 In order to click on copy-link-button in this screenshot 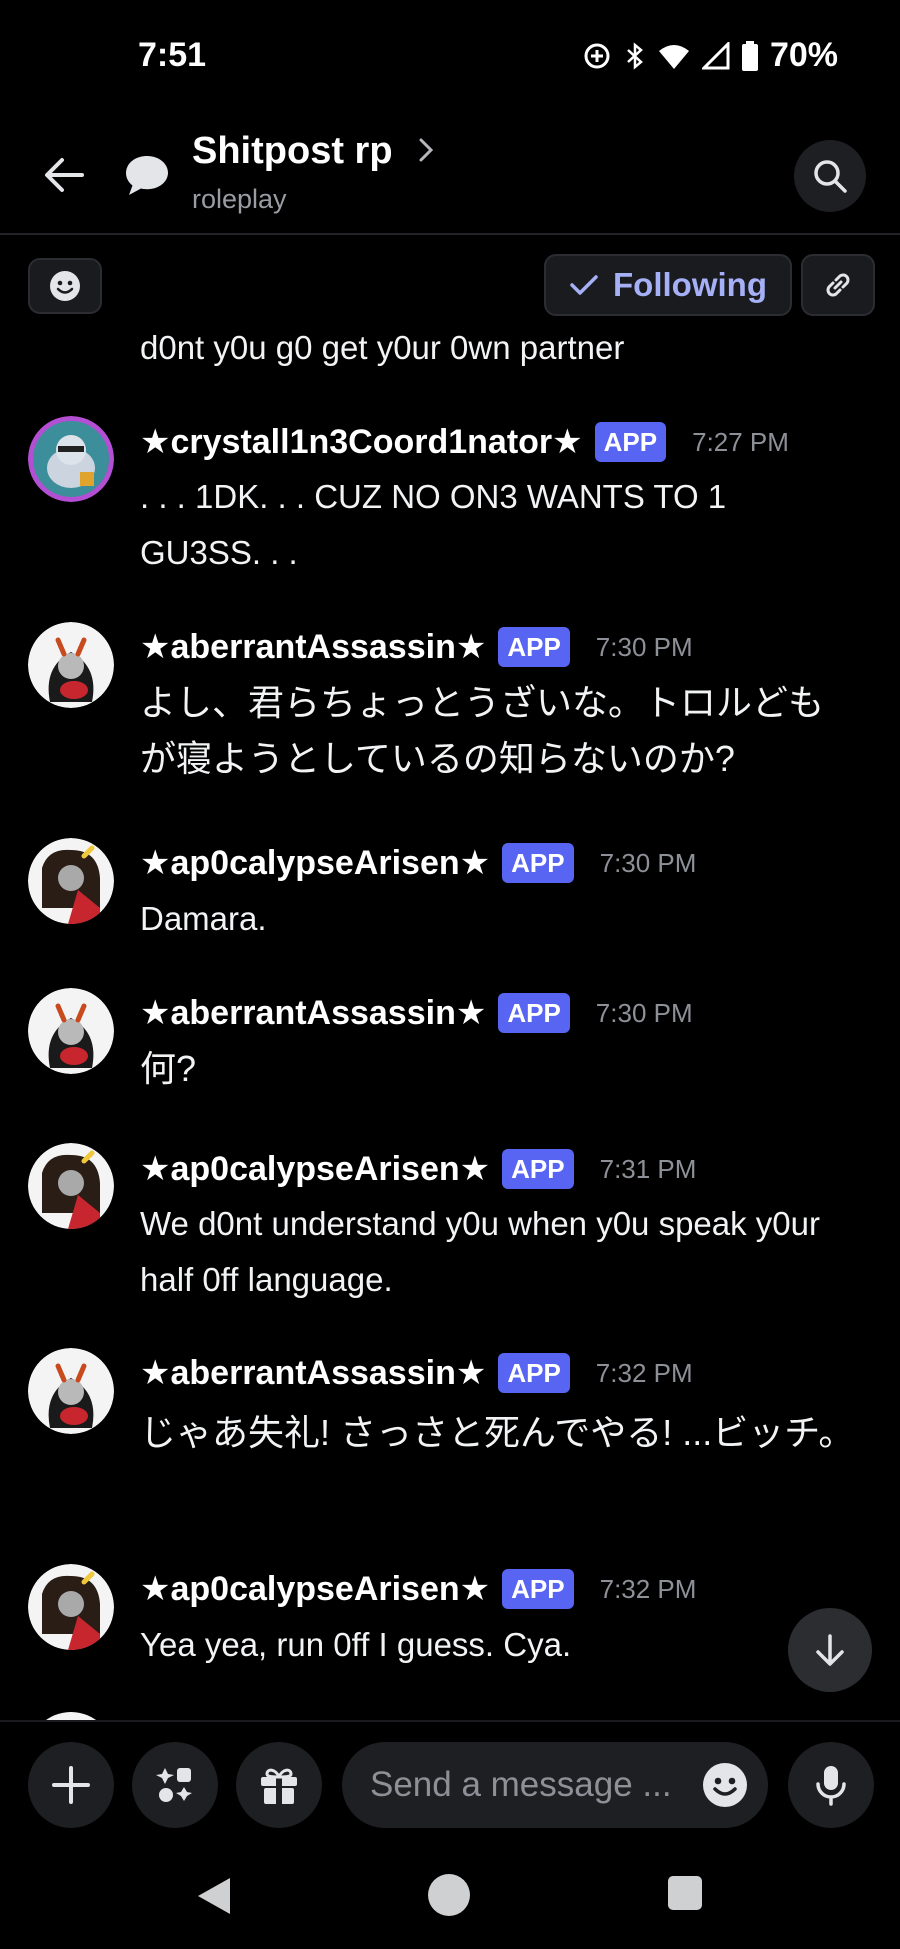, I will do `click(838, 285)`.